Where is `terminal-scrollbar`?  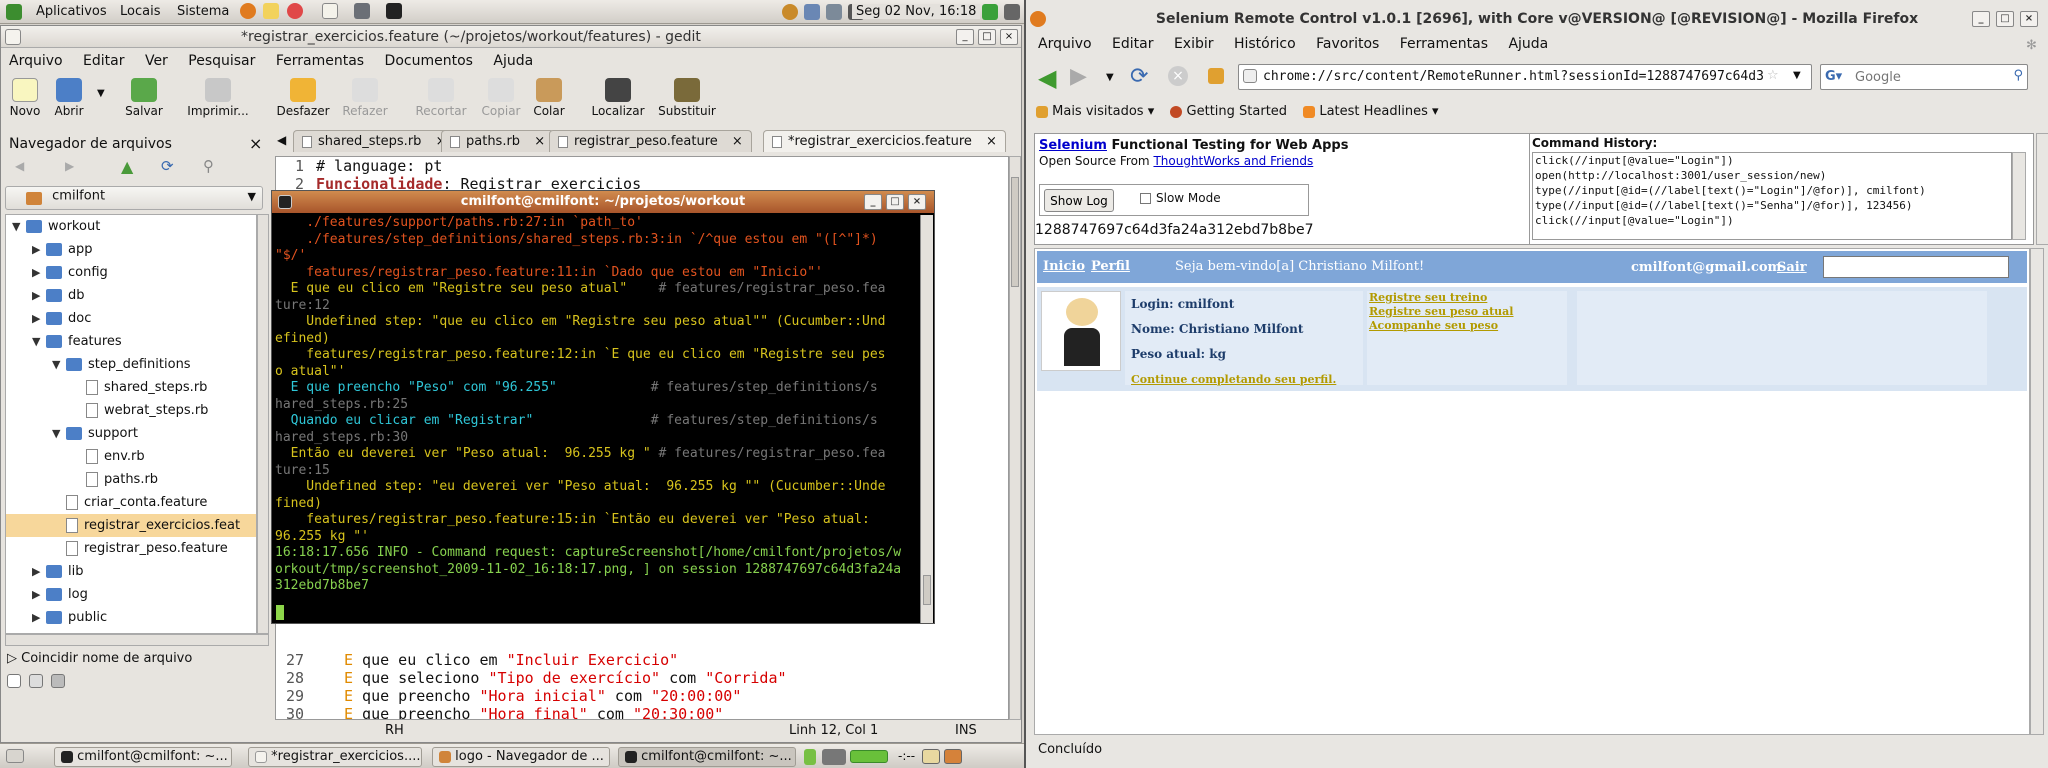 terminal-scrollbar is located at coordinates (926, 419).